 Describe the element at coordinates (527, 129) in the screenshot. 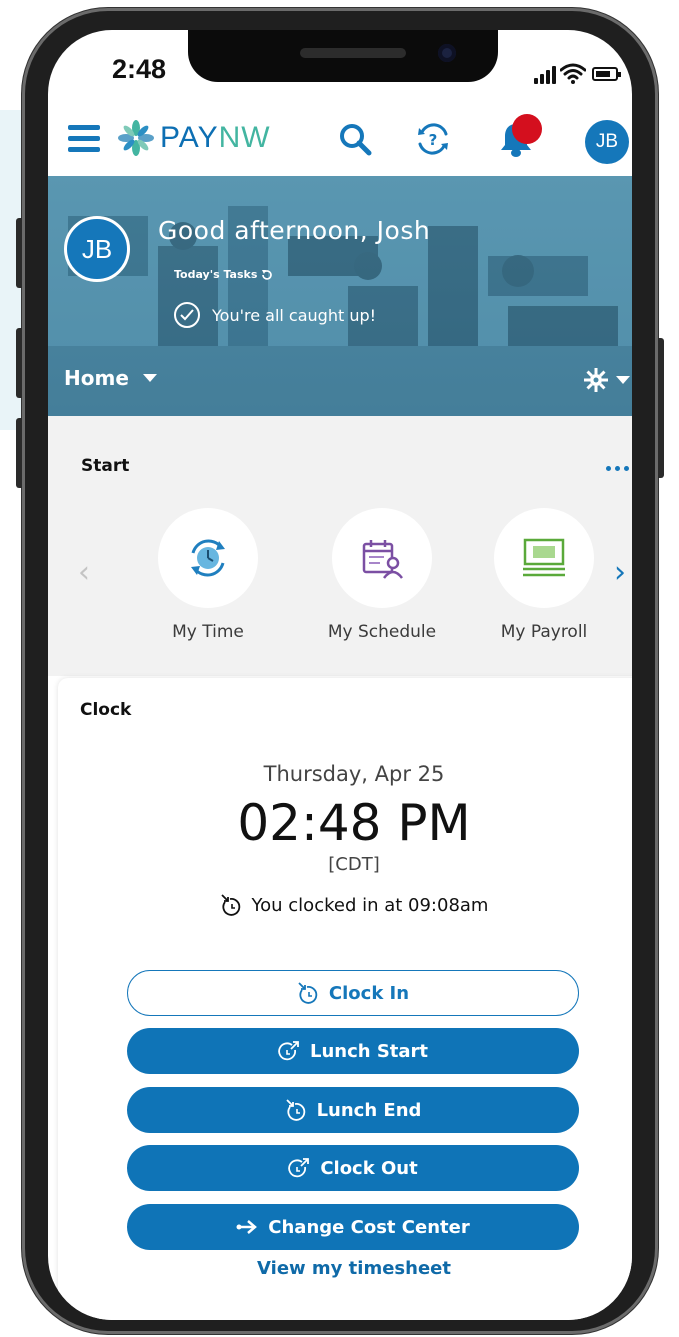

I see `notification-badge` at that location.